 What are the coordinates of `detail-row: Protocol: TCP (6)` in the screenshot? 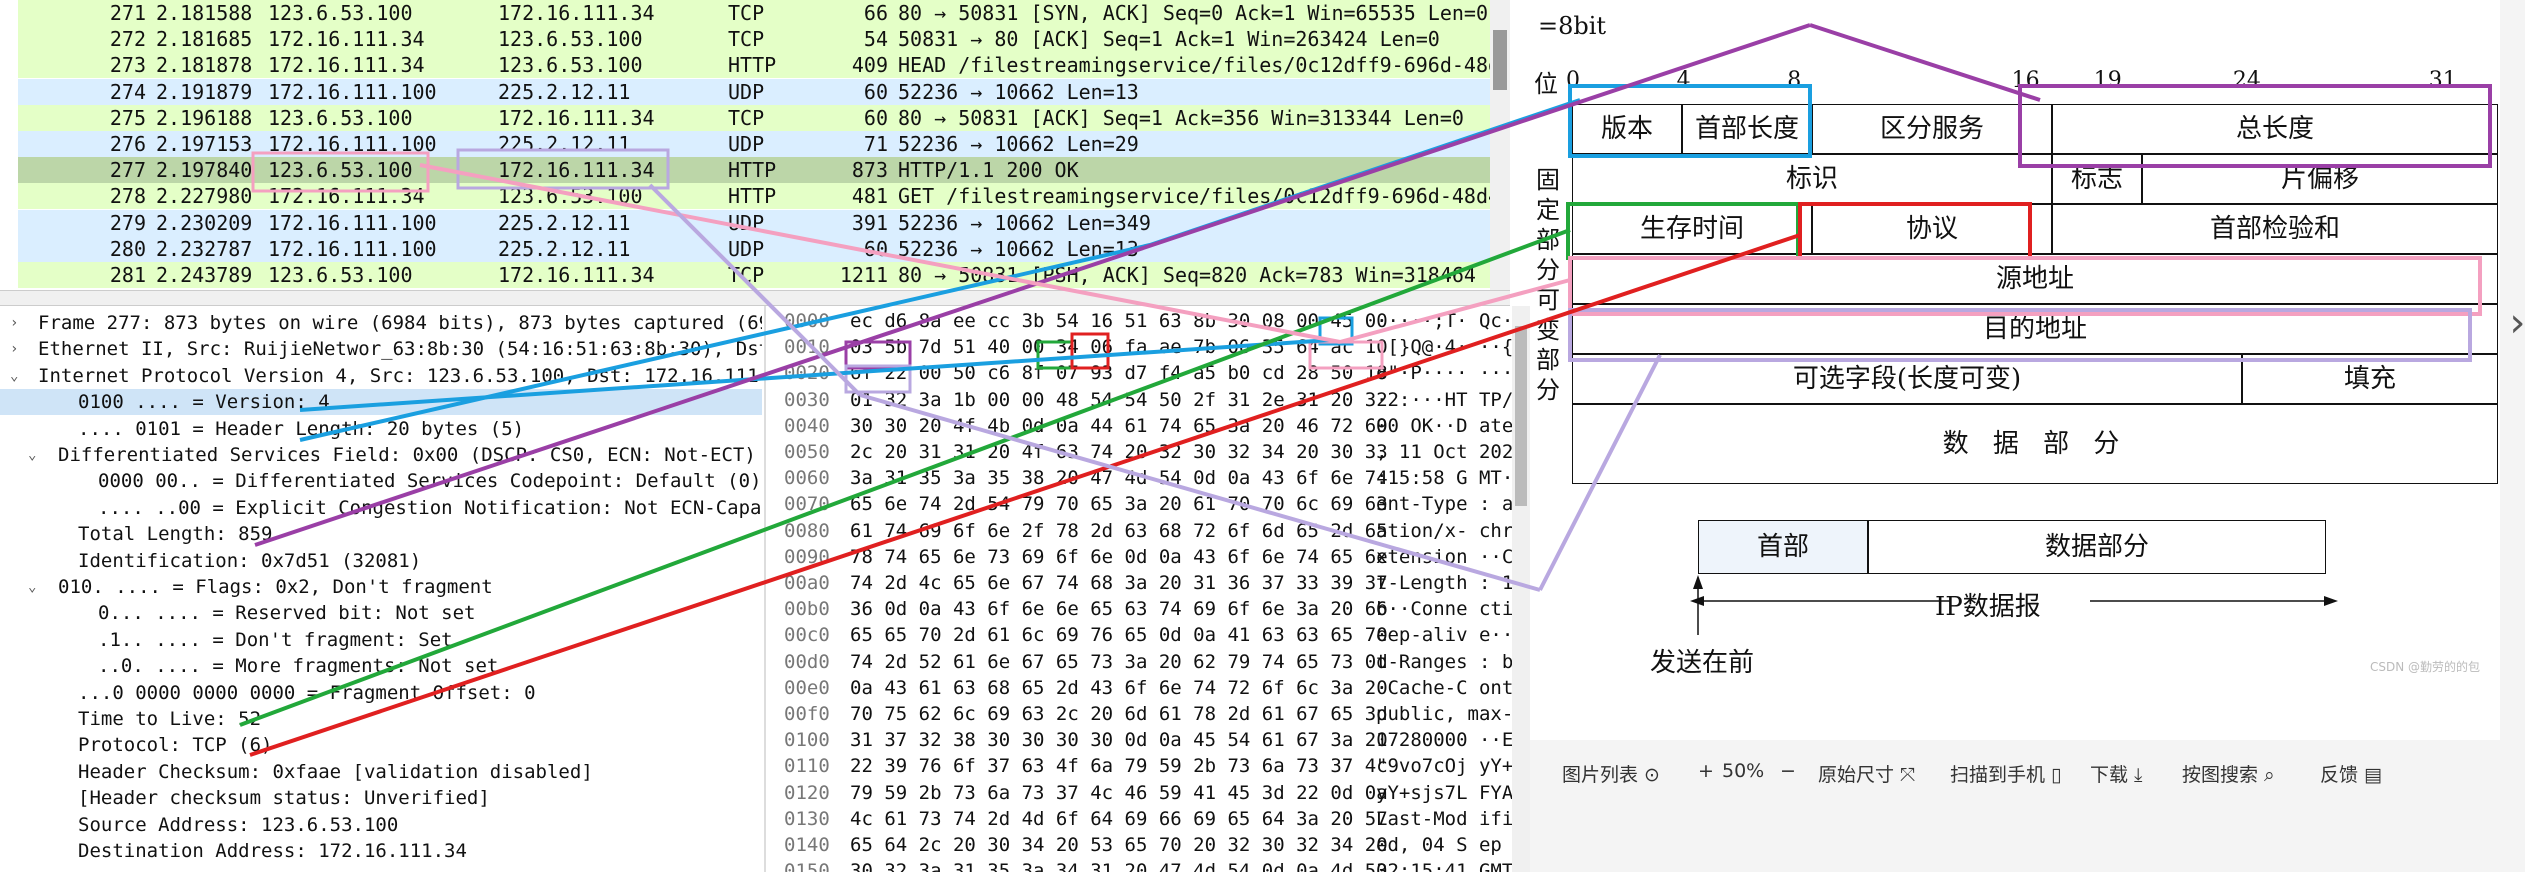 It's located at (381, 745).